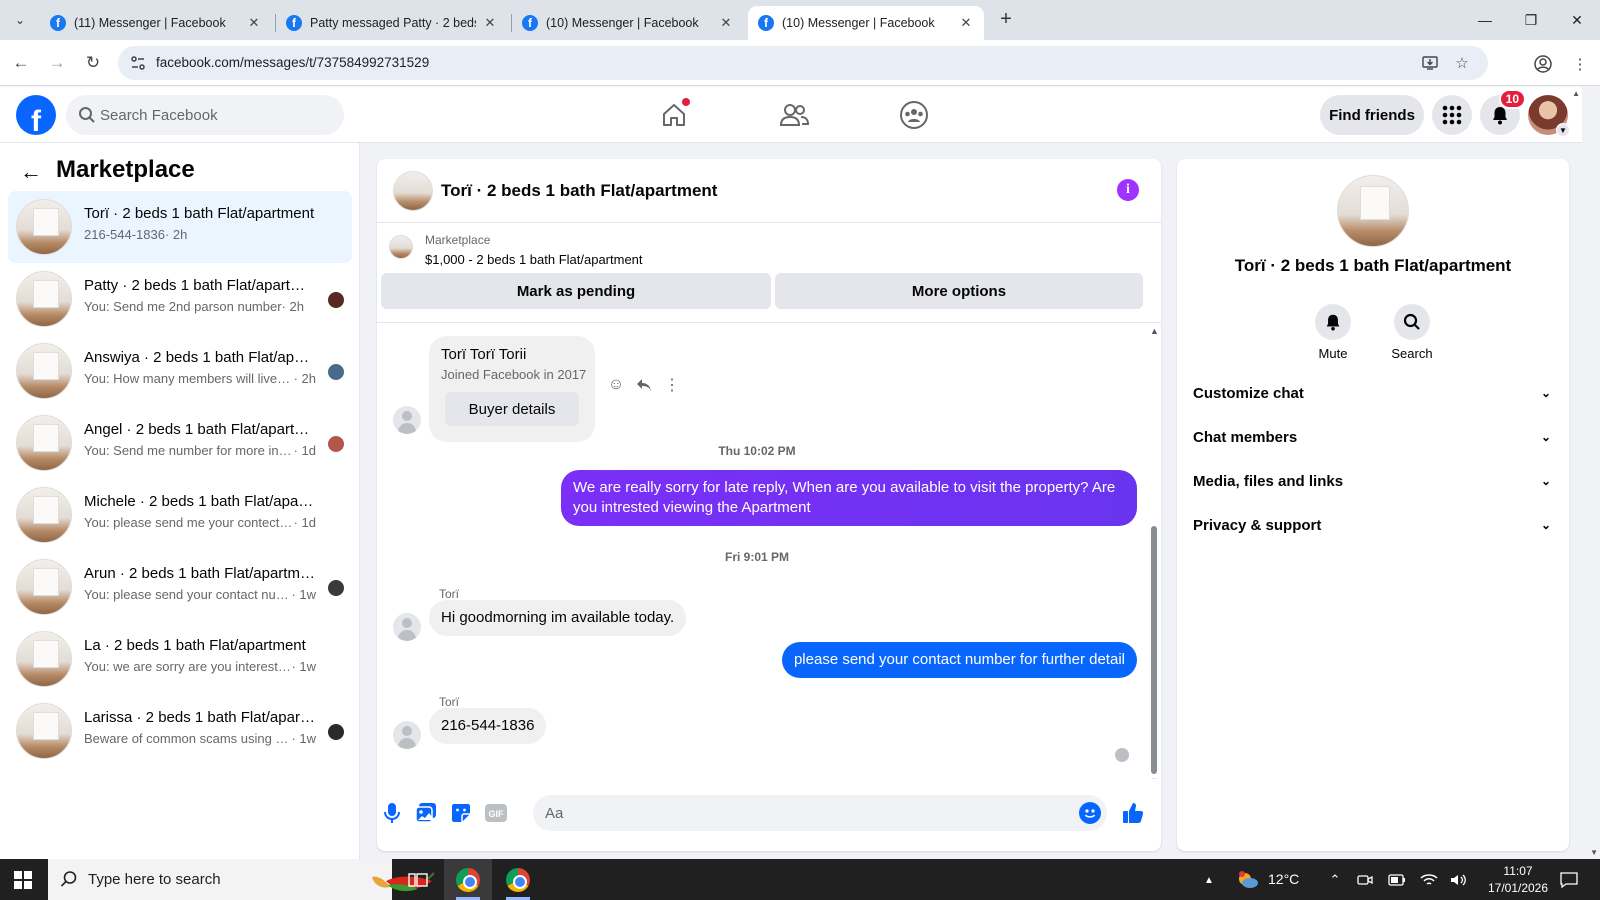 The width and height of the screenshot is (1600, 900). Describe the element at coordinates (1372, 115) in the screenshot. I see `find-friends-button: Find friends` at that location.